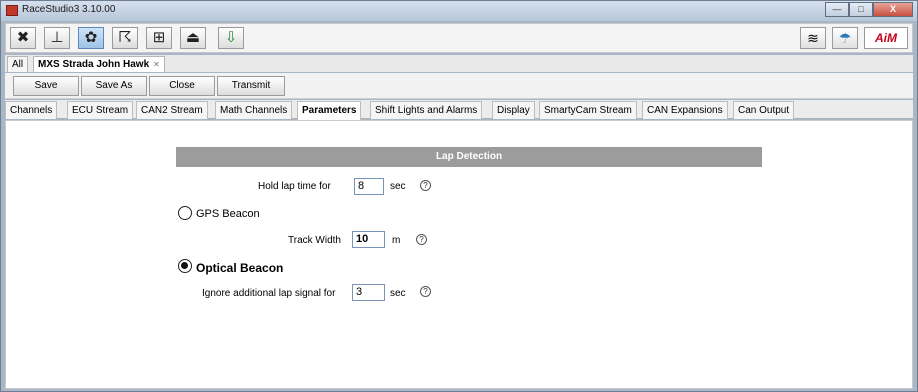  I want to click on cloud-icon: ☂, so click(845, 38).